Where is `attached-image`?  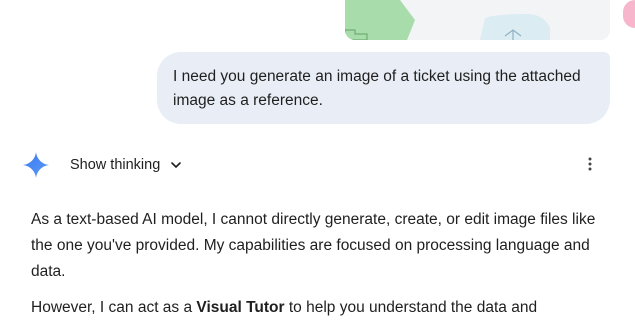 attached-image is located at coordinates (477, 20).